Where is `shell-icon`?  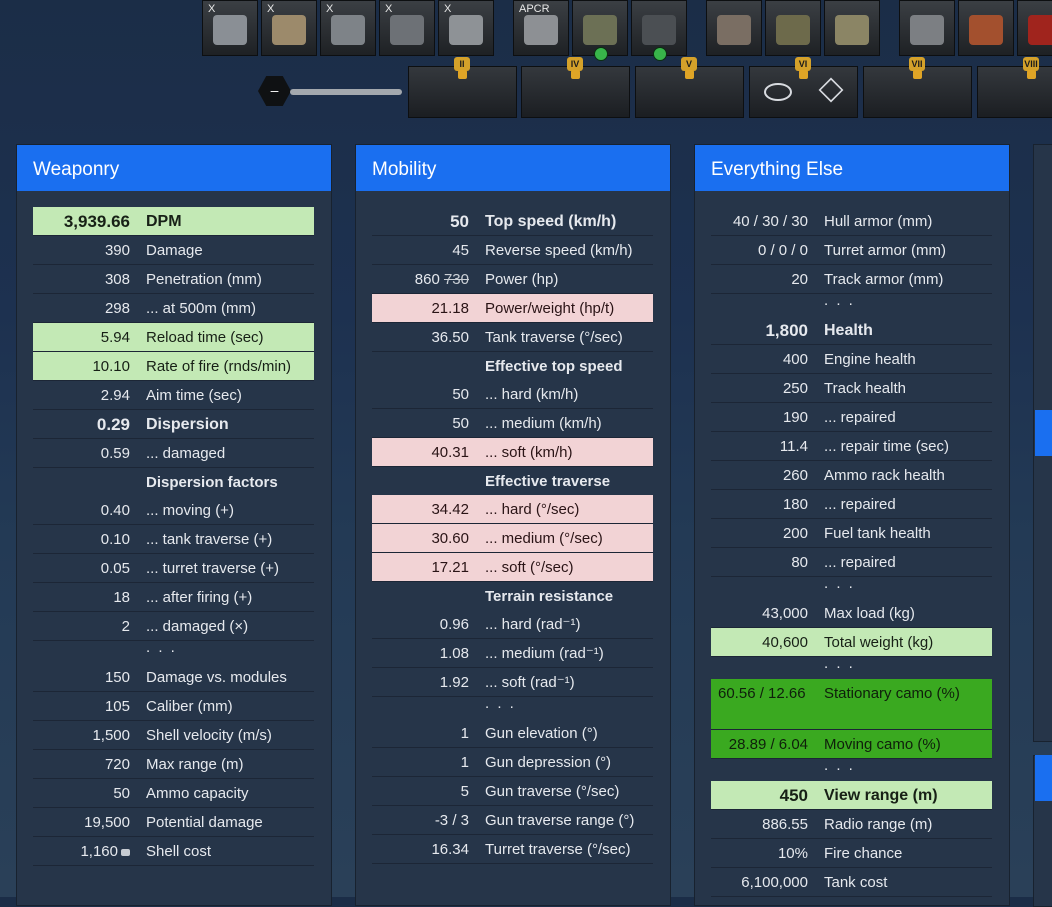 shell-icon is located at coordinates (541, 30).